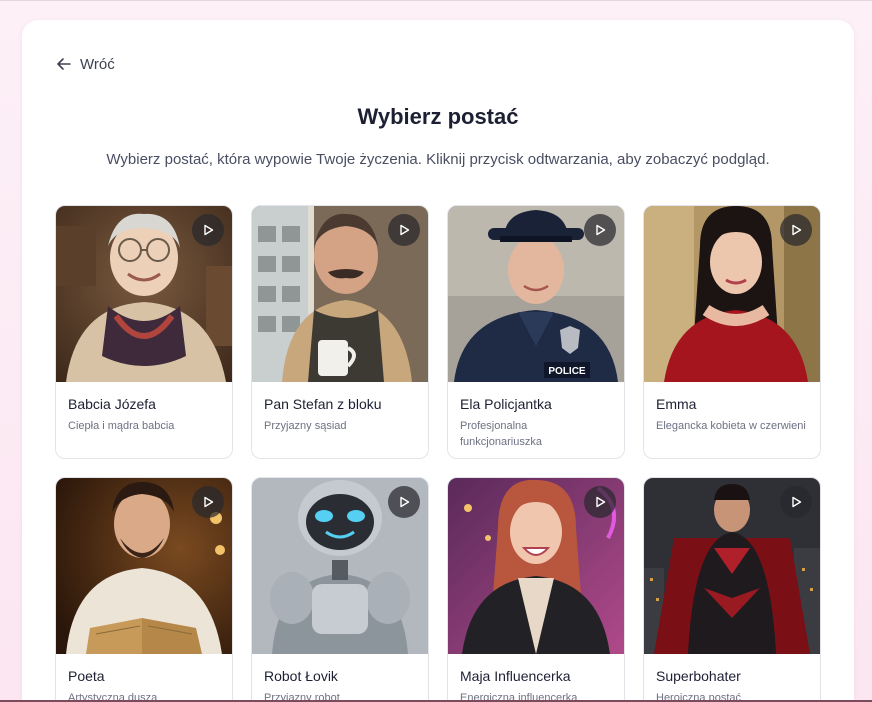  I want to click on character-card-robot-lovik: Robot Łovik Przyjazny robot, so click(340, 589).